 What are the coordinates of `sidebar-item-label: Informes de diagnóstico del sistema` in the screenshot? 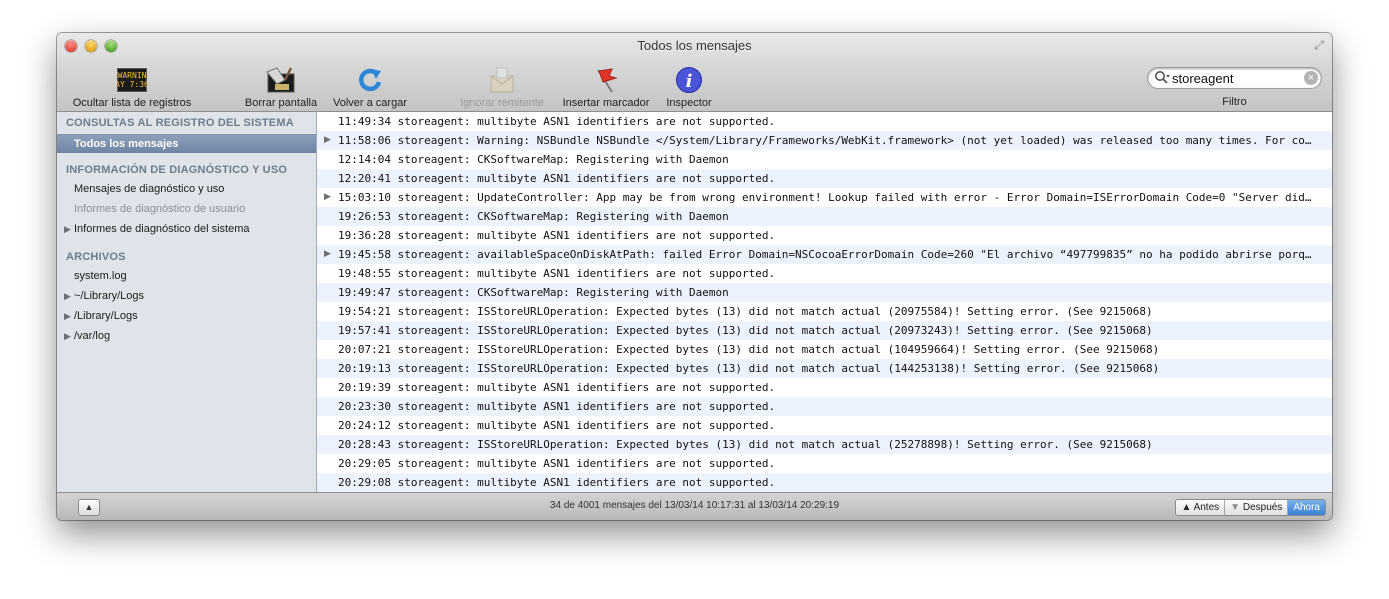 It's located at (162, 229).